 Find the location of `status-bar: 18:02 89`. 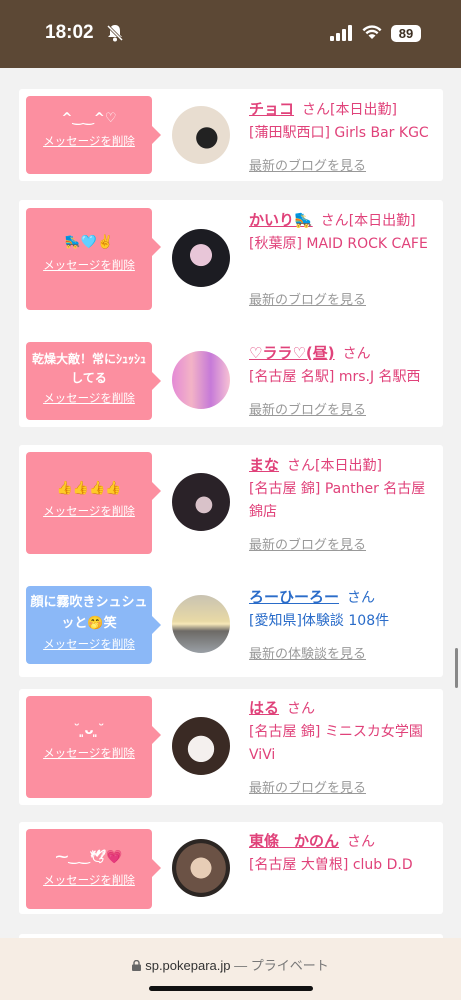

status-bar: 18:02 89 is located at coordinates (230, 34).